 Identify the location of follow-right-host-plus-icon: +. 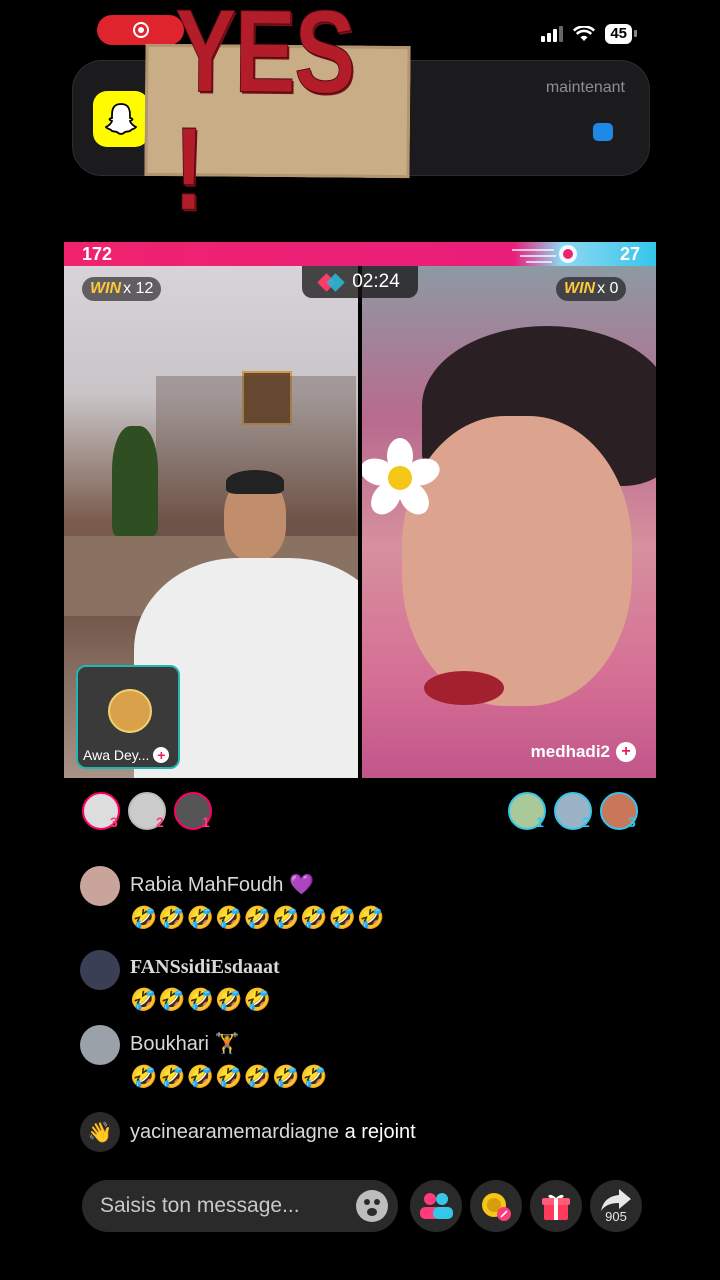
(626, 752).